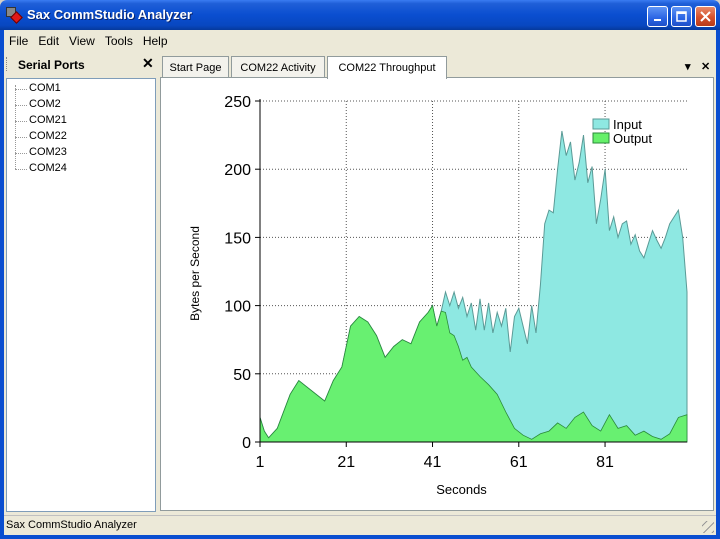 The height and width of the screenshot is (539, 720). I want to click on minimize-icon, so click(657, 19).